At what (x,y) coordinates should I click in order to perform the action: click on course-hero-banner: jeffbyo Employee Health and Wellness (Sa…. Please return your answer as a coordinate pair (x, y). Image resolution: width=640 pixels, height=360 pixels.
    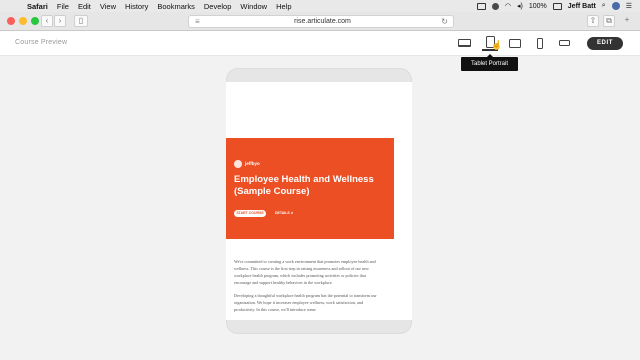
    Looking at the image, I should click on (310, 188).